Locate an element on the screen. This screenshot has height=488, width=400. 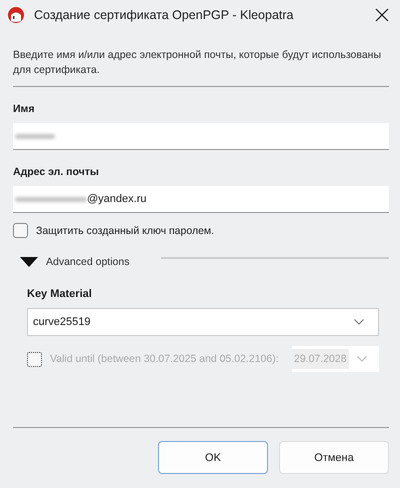
collapse-triangle-icon is located at coordinates (29, 262).